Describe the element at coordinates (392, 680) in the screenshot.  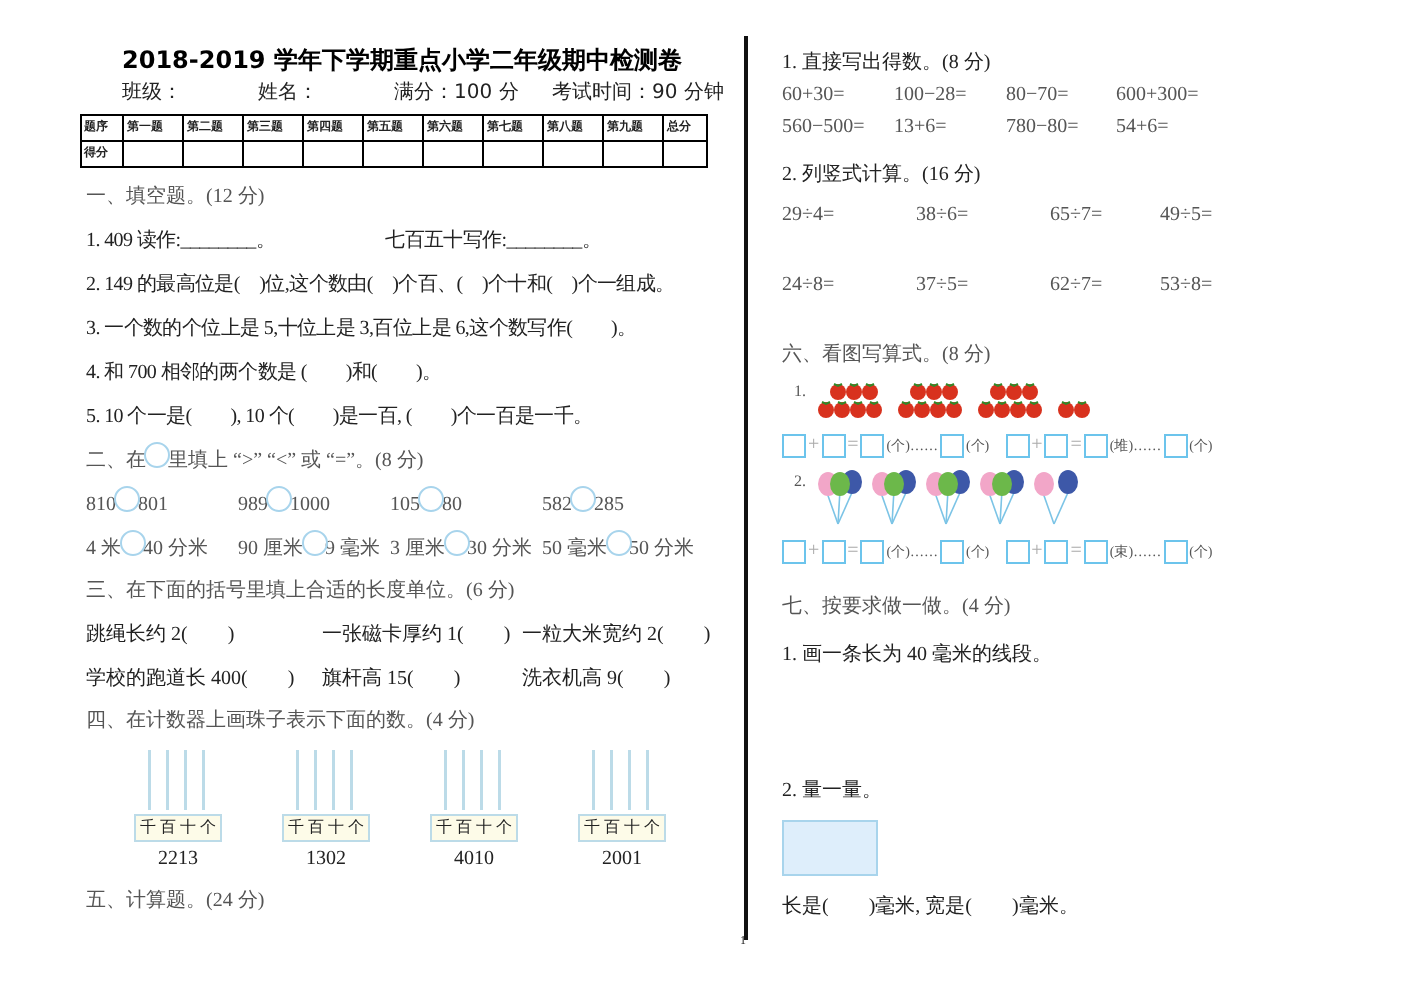
I see `question-text: 旗杆高 15( )` at that location.